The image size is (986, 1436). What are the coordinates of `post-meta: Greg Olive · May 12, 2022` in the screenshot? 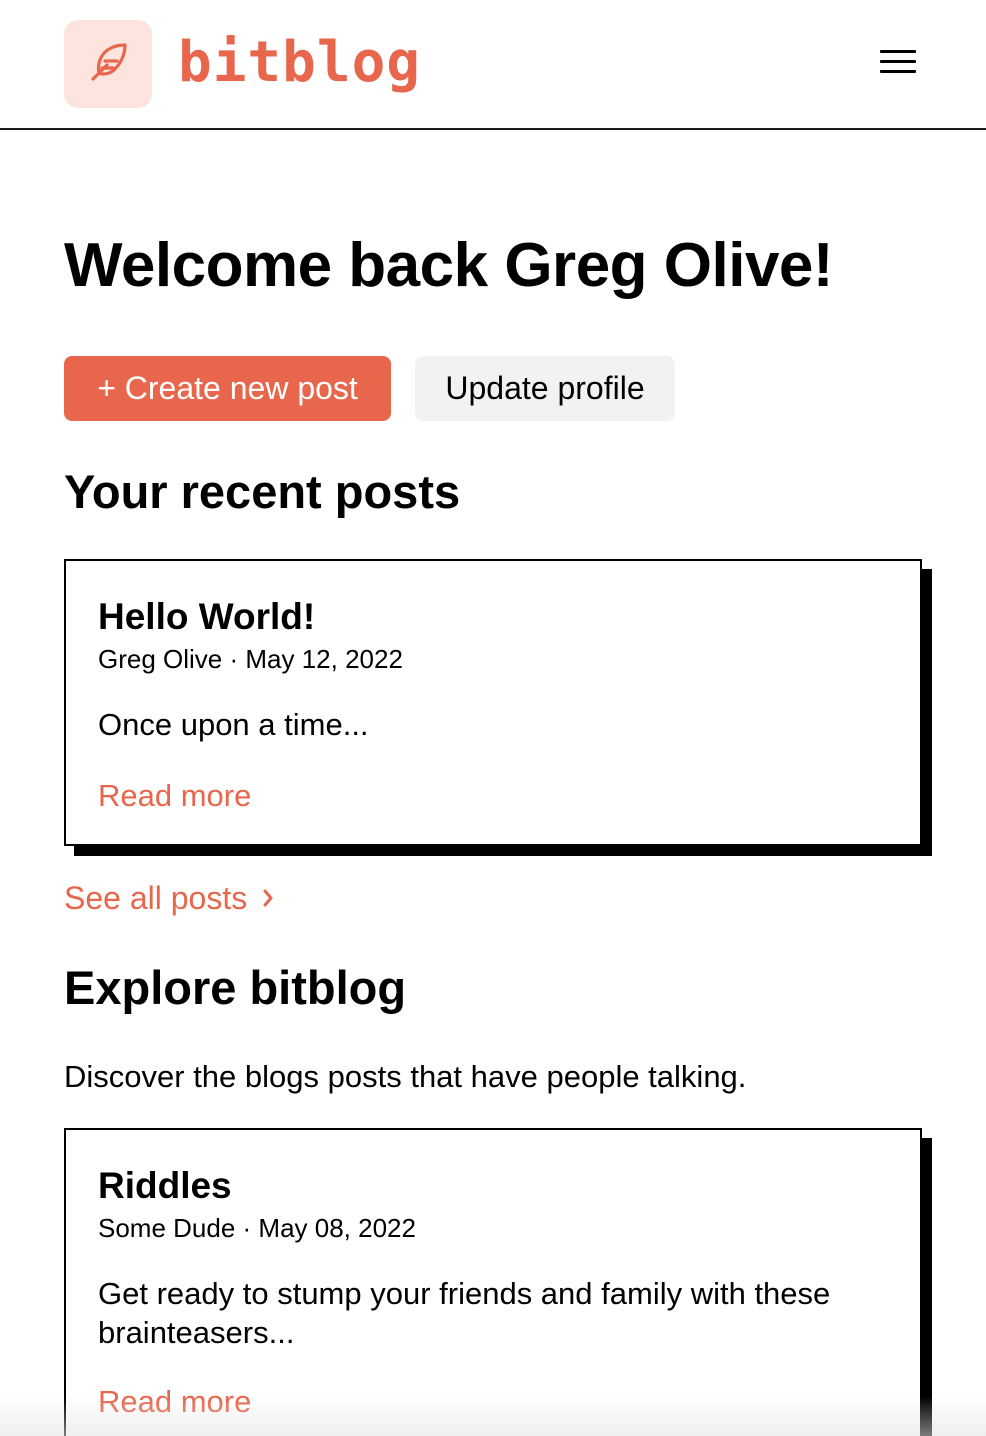 It's located at (250, 659).